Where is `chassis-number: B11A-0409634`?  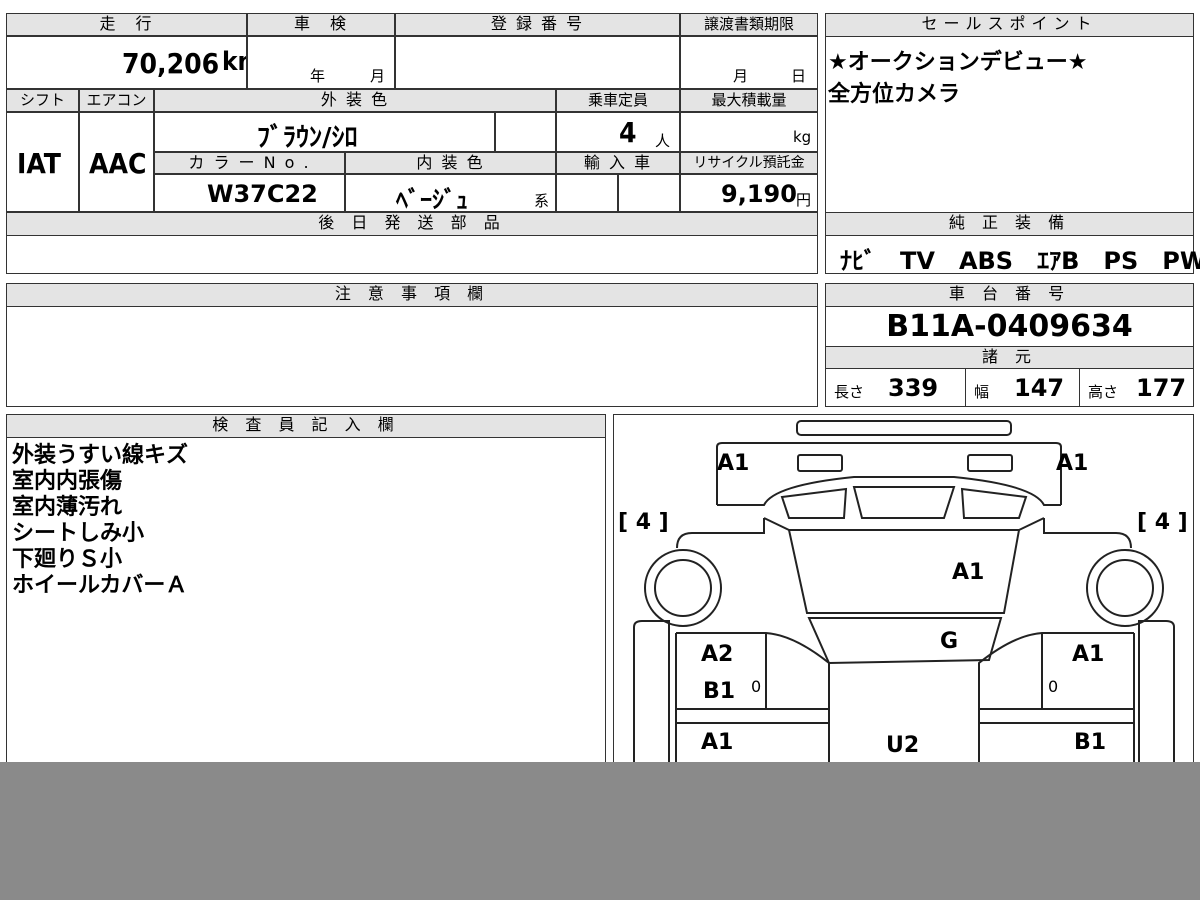
chassis-number: B11A-0409634 is located at coordinates (1009, 326).